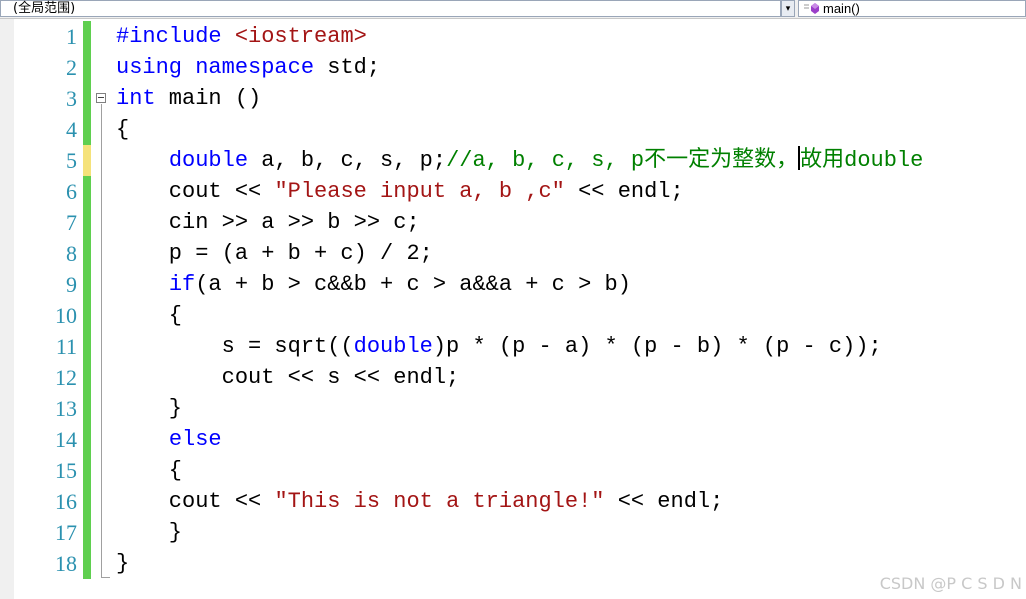 Image resolution: width=1026 pixels, height=599 pixels. I want to click on code-token: #include, so click(175, 36).